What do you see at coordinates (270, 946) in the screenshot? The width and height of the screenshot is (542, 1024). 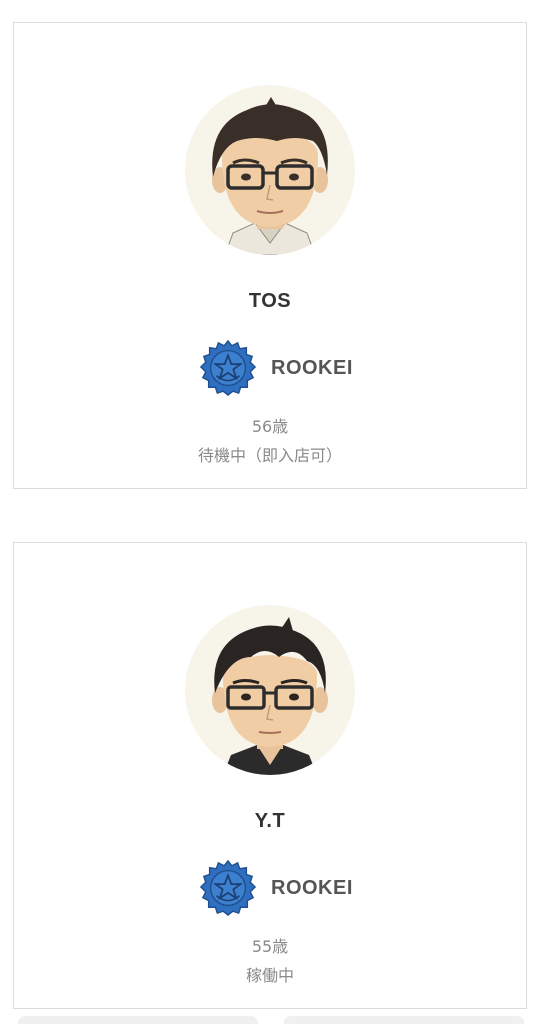 I see `staff-age: 55歳` at bounding box center [270, 946].